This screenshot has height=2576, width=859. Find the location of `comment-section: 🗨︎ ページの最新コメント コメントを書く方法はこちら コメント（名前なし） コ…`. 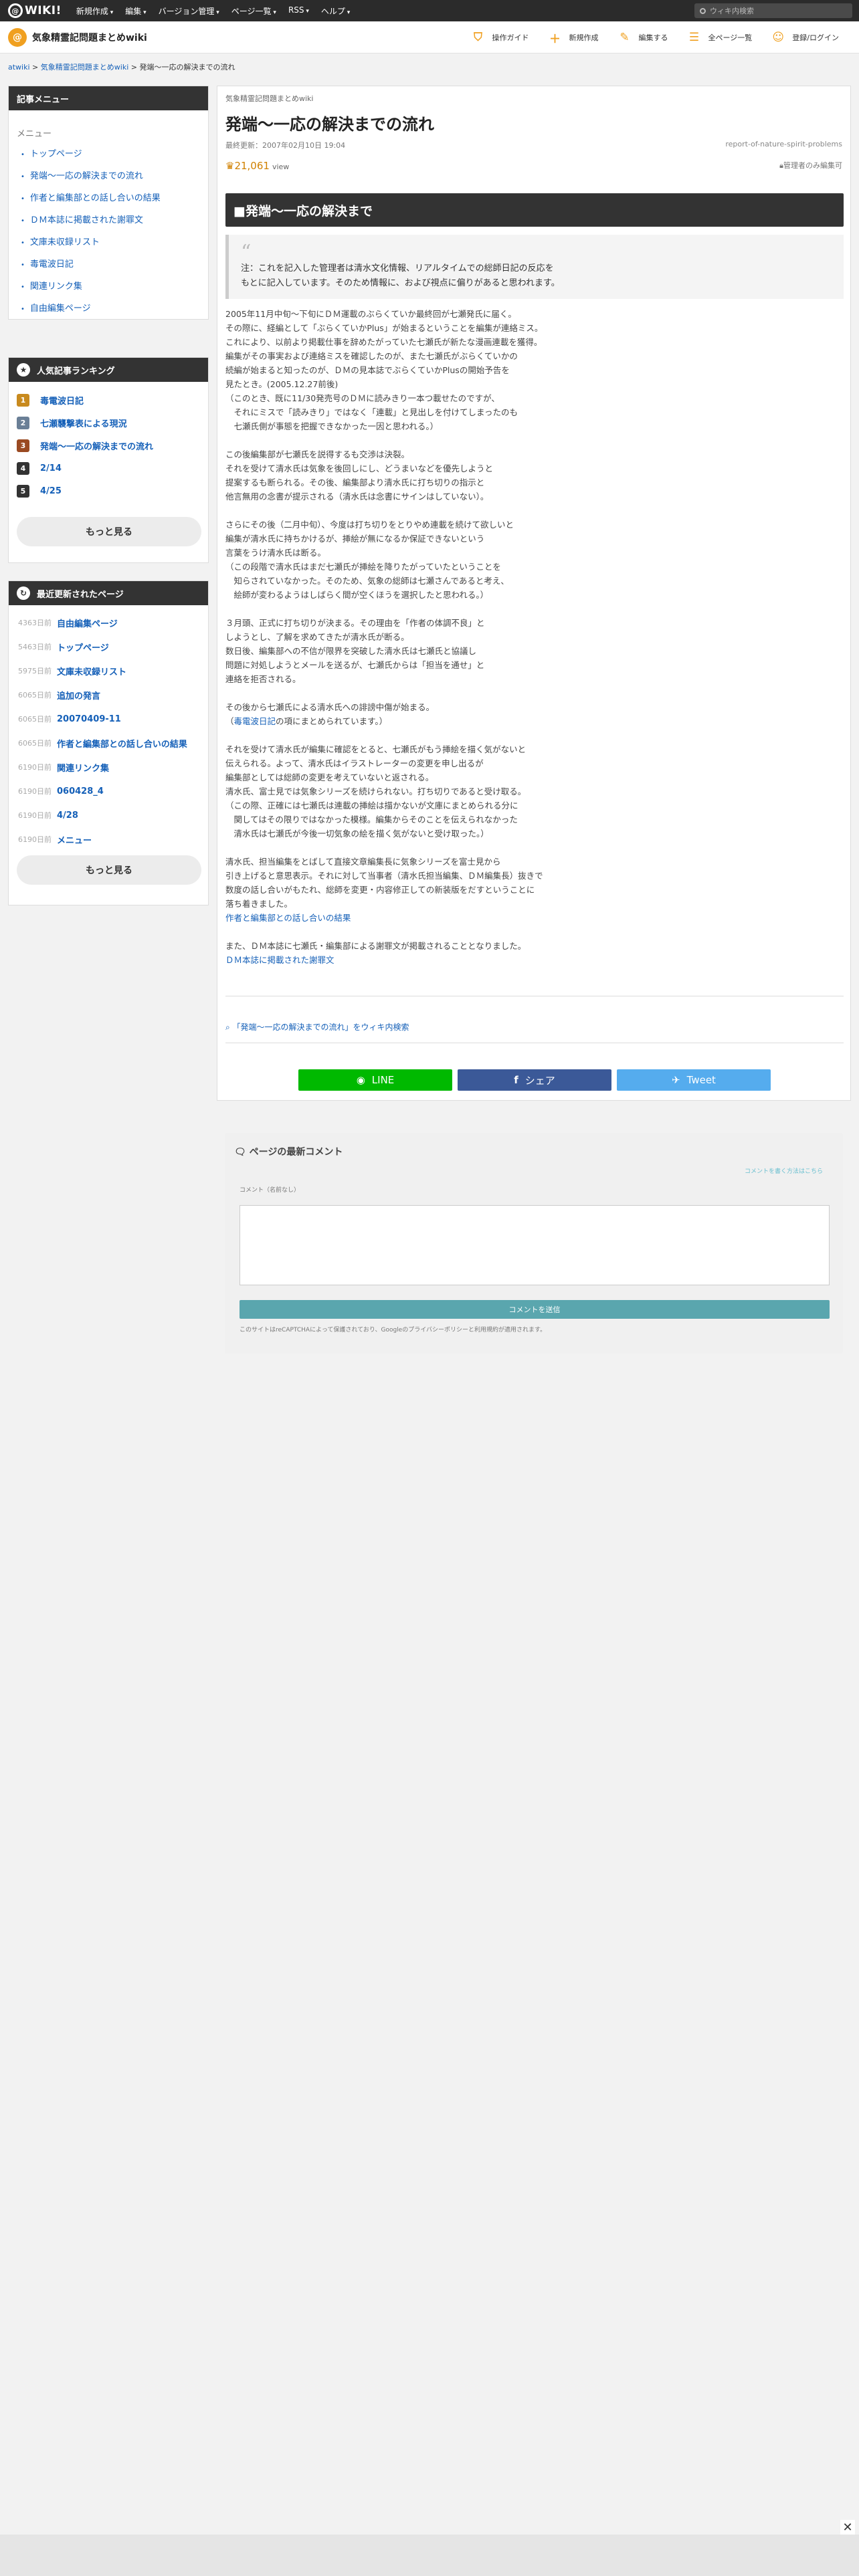

comment-section: 🗨︎ ページの最新コメント コメントを書く方法はこちら コメント（名前なし） コ… is located at coordinates (534, 1244).